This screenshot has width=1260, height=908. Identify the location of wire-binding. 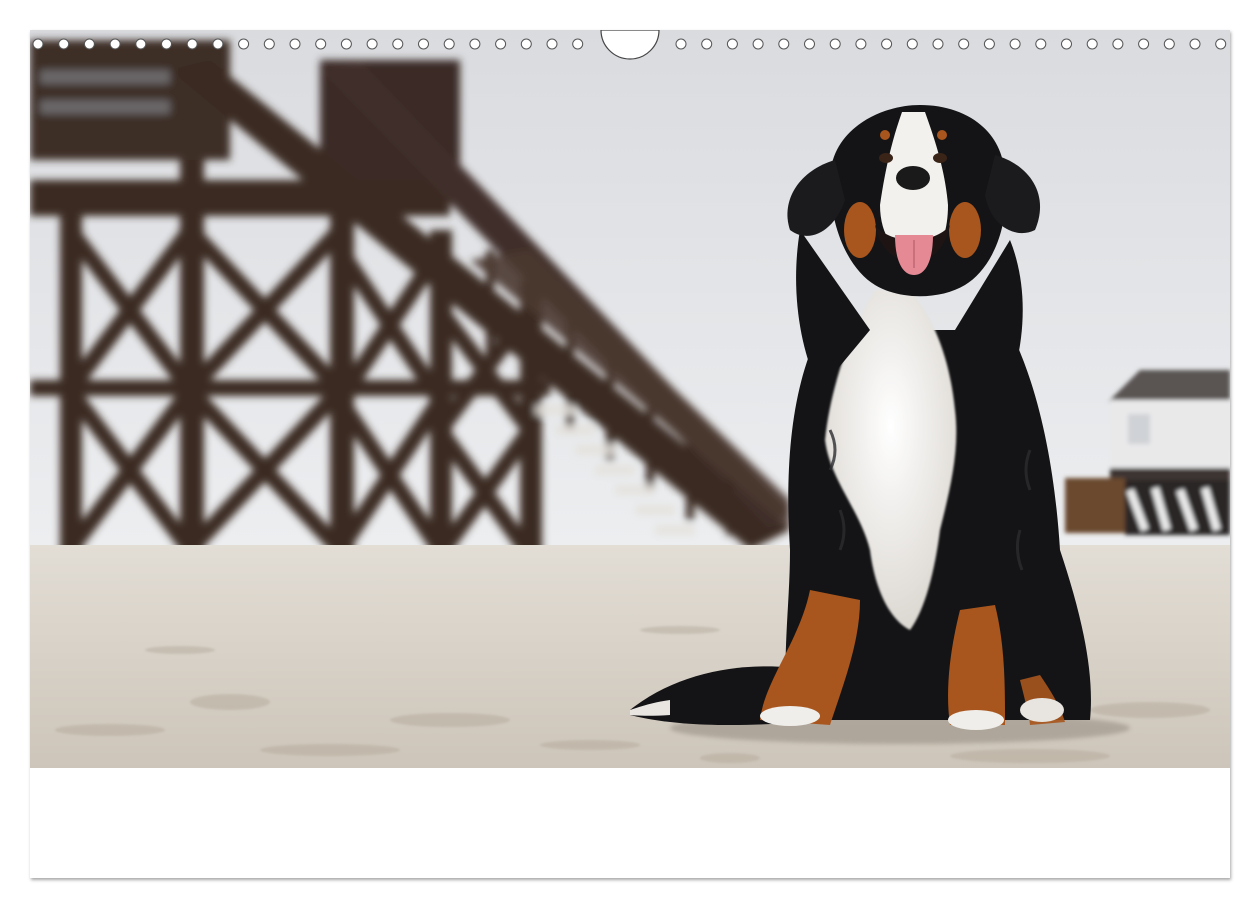
(629, 45).